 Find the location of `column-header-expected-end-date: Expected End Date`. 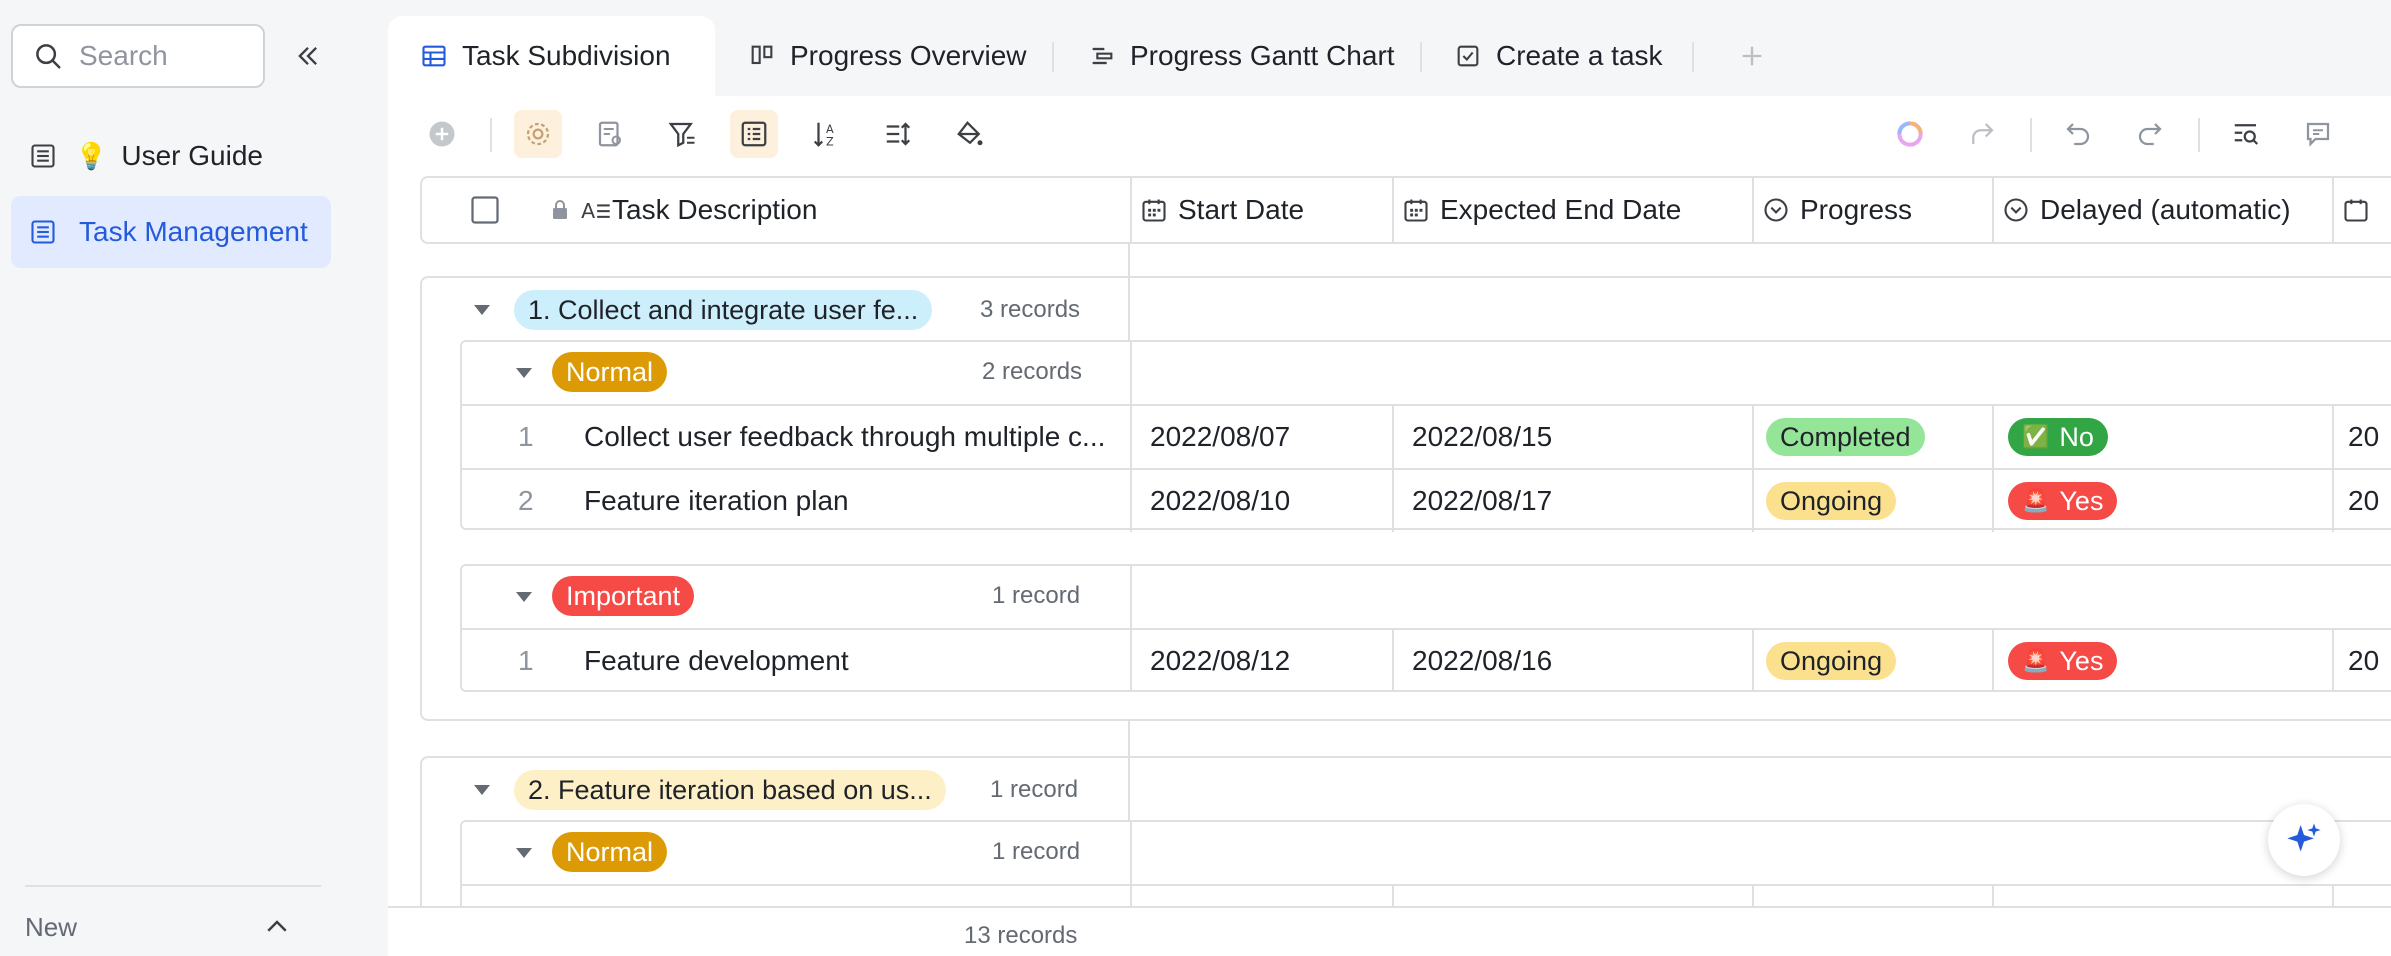

column-header-expected-end-date: Expected End Date is located at coordinates (1541, 210).